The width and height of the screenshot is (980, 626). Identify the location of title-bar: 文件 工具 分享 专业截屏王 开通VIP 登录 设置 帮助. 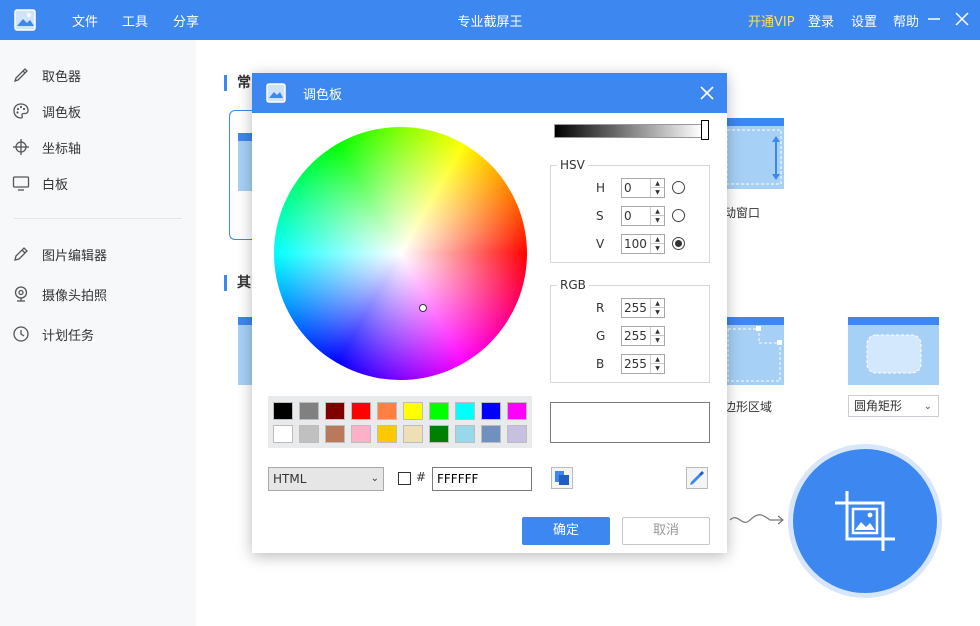
(490, 20).